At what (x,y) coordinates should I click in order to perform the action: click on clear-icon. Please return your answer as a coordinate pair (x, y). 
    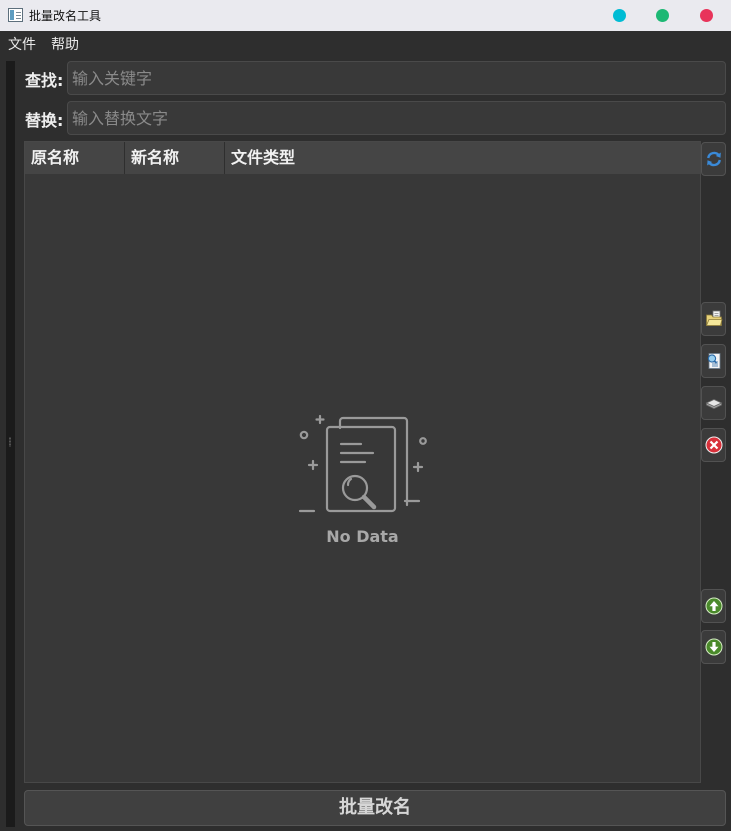
    Looking at the image, I should click on (713, 404).